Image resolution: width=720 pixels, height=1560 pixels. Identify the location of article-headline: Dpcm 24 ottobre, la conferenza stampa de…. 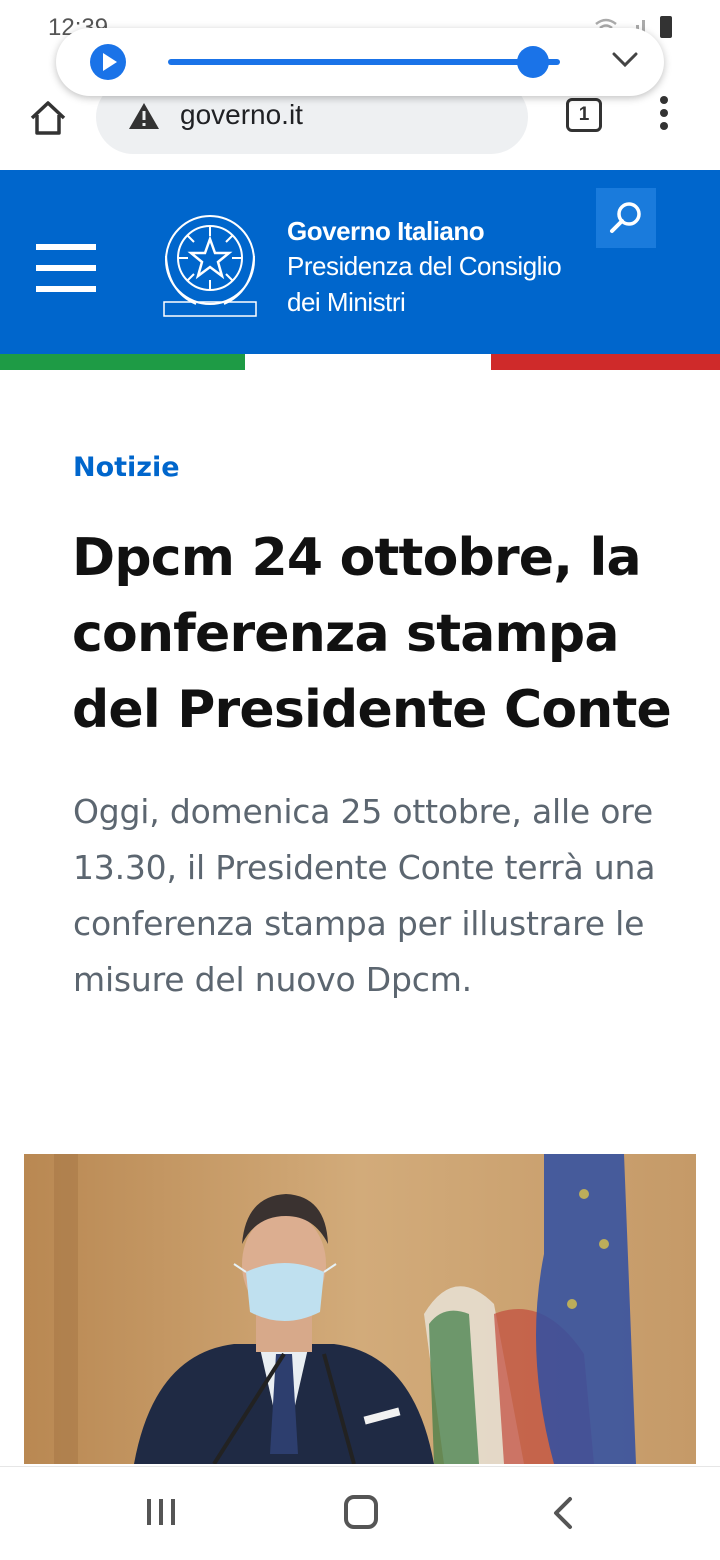
(372, 634).